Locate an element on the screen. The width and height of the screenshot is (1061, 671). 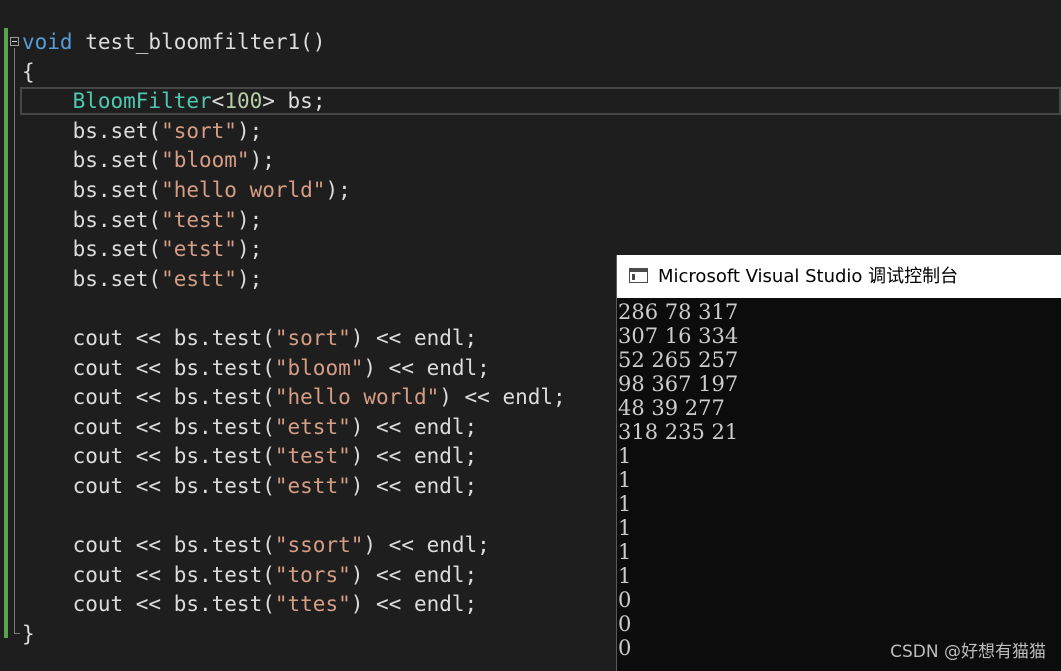
console-title: Microsoft Visual Studio 调试控制台 is located at coordinates (808, 276).